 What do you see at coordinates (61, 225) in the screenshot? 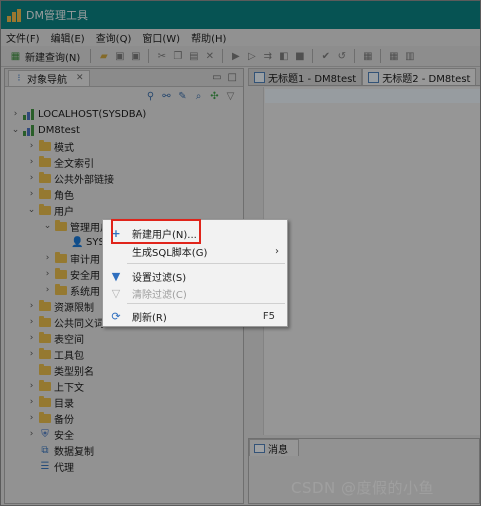
I see `folder-open-icon` at bounding box center [61, 225].